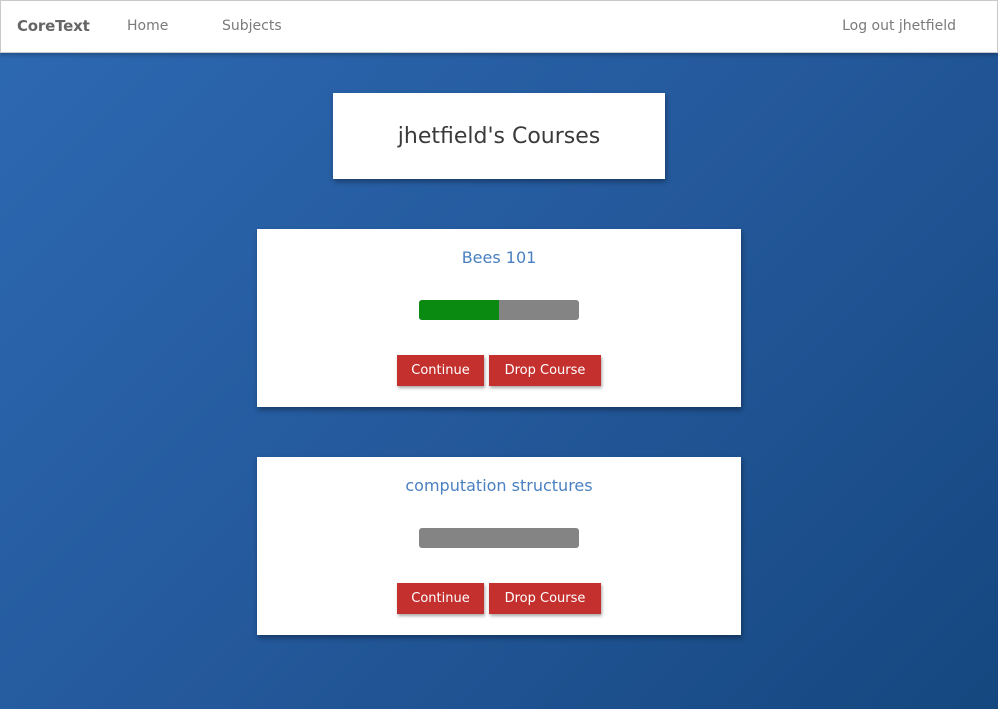 This screenshot has width=998, height=709. I want to click on page-title: jhetfield's Courses, so click(499, 136).